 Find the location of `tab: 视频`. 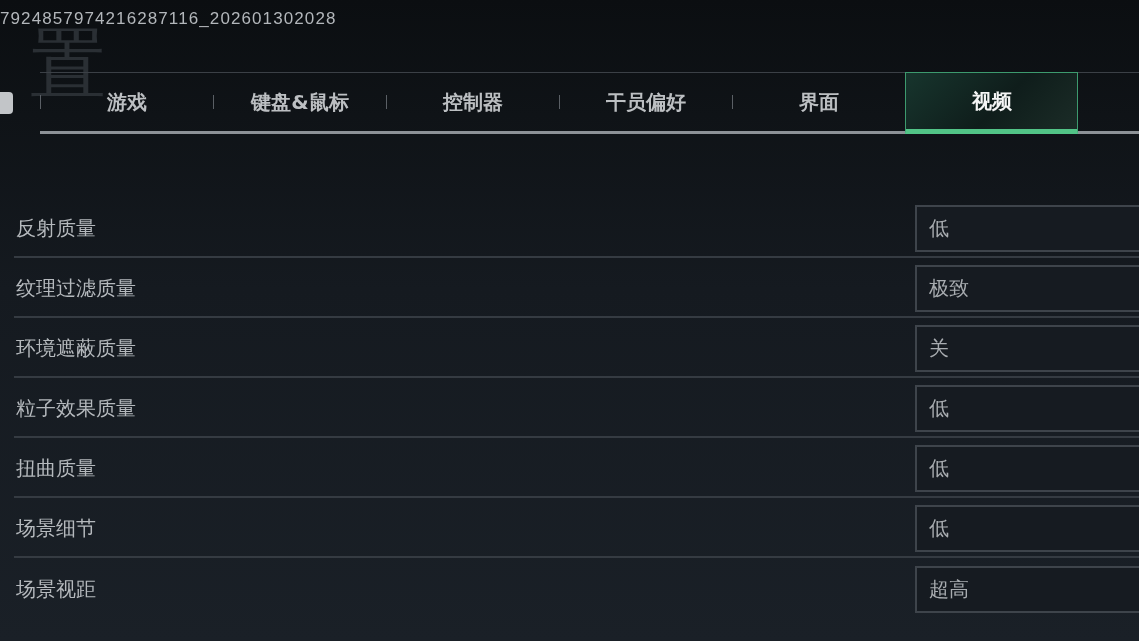

tab: 视频 is located at coordinates (991, 103).